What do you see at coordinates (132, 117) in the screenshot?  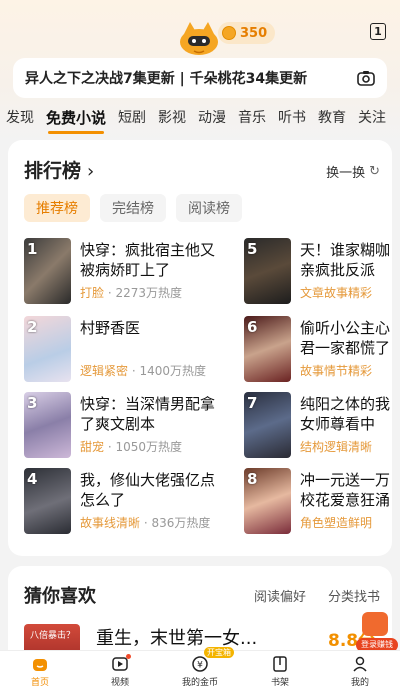 I see `nav-item-short-drama: 短剧` at bounding box center [132, 117].